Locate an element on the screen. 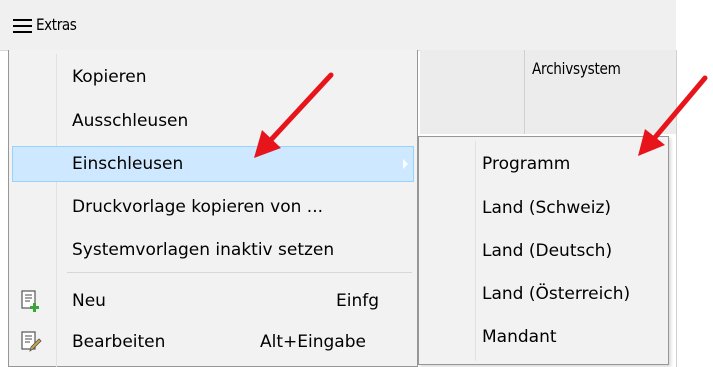 Image resolution: width=713 pixels, height=367 pixels. toolbar: Extras is located at coordinates (338, 25).